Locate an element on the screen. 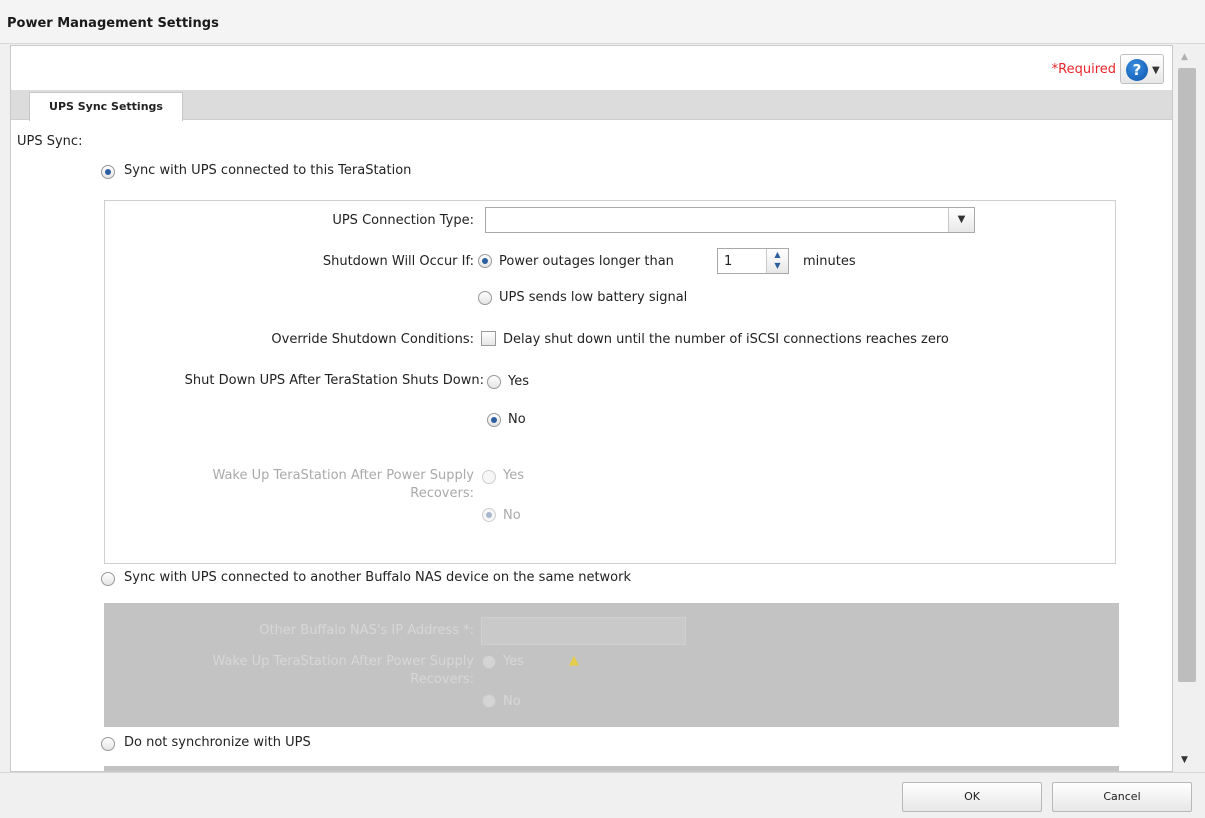 Image resolution: width=1205 pixels, height=818 pixels. scrollbar-thumb is located at coordinates (1187, 375).